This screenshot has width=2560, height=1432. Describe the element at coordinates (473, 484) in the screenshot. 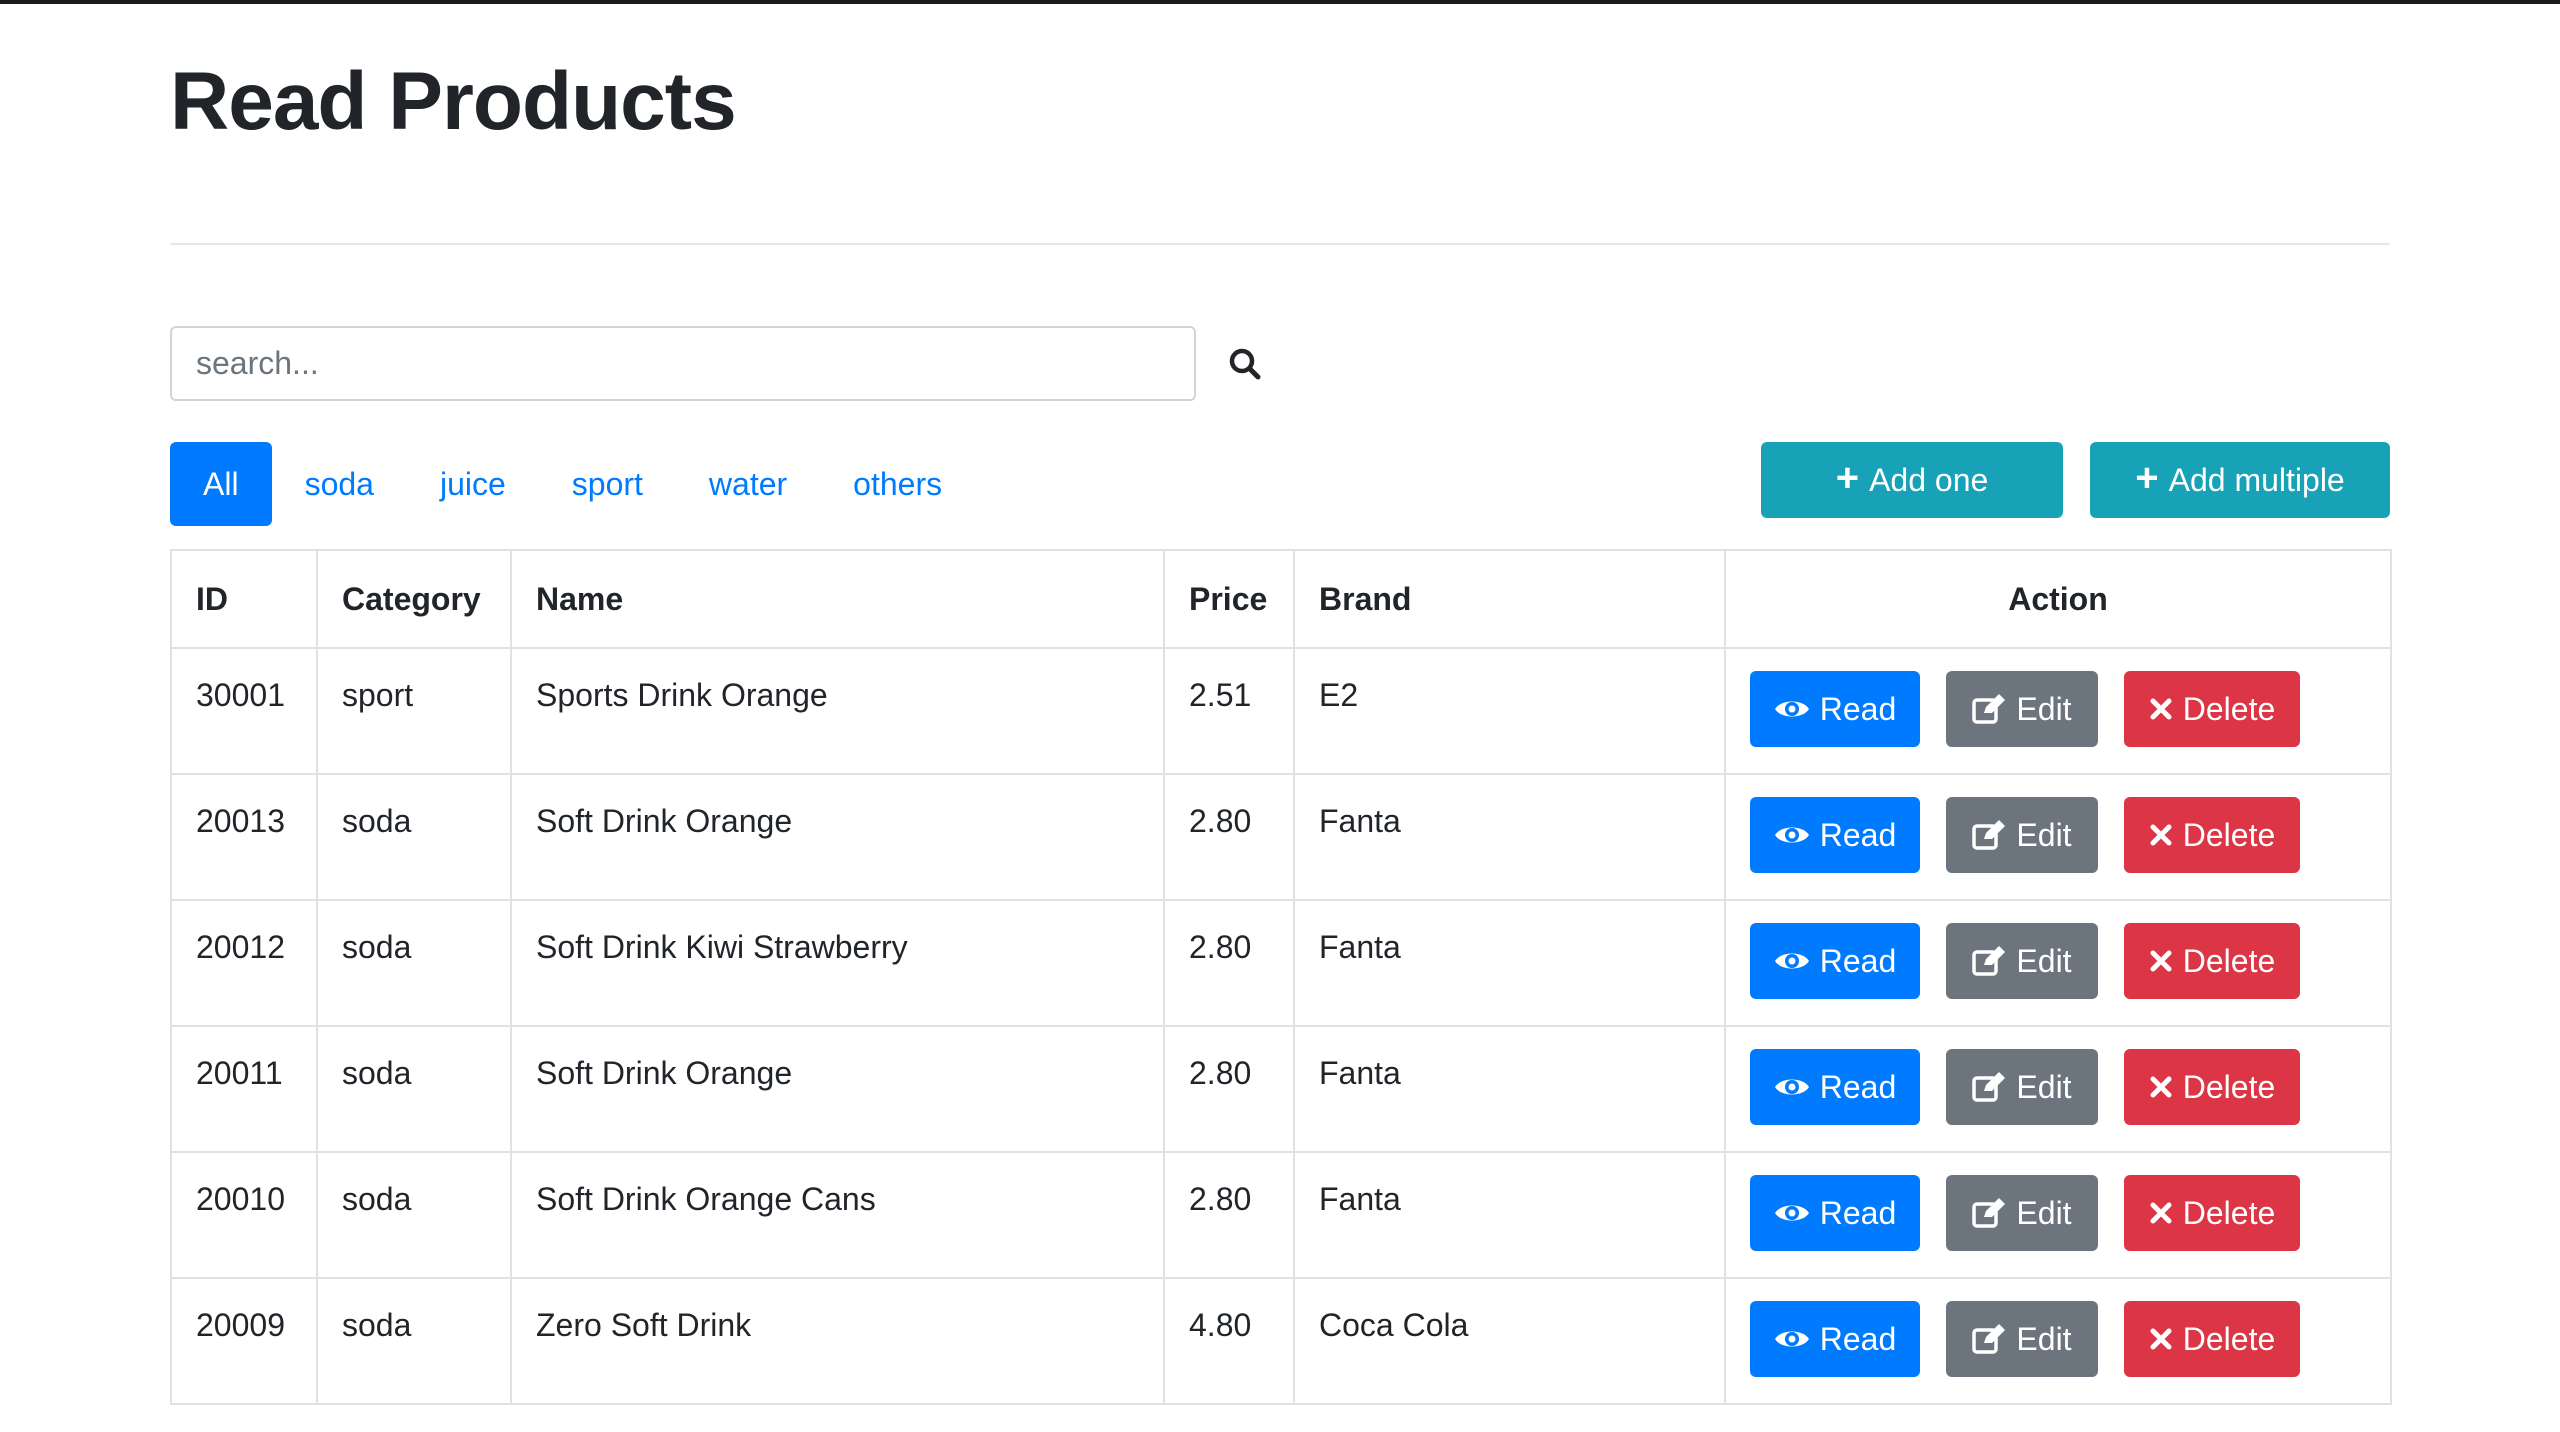

I see `filter-tab-juice: juice` at that location.